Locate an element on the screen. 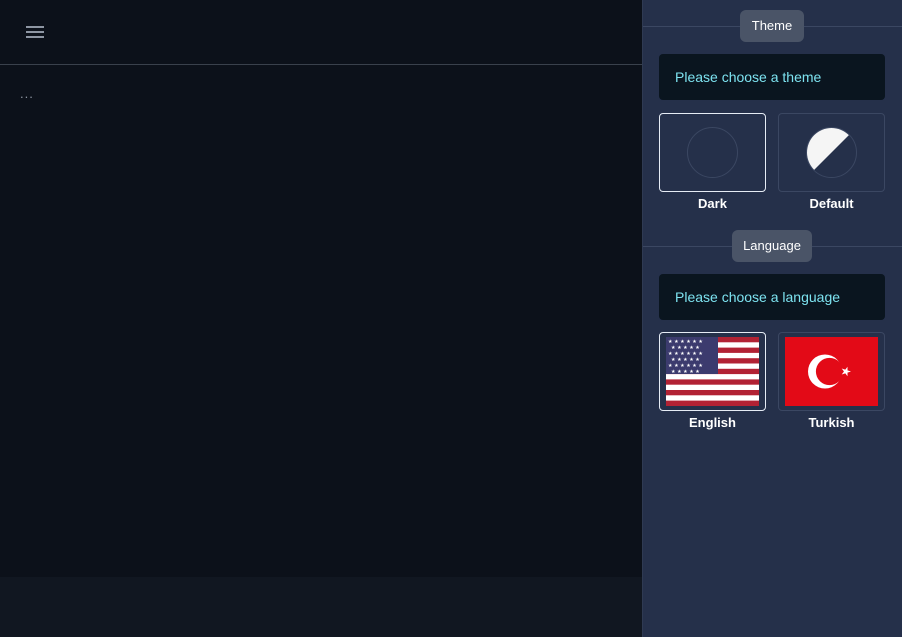  top-bar is located at coordinates (321, 32).